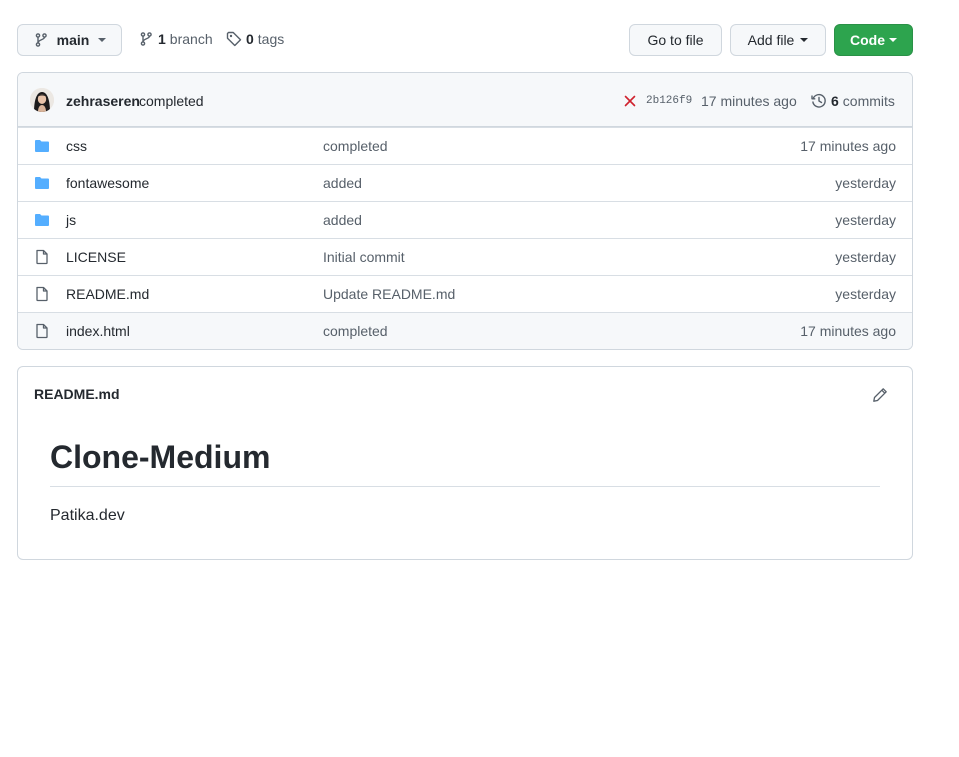 The width and height of the screenshot is (959, 757). What do you see at coordinates (103, 101) in the screenshot?
I see `commit-author: zehraseren` at bounding box center [103, 101].